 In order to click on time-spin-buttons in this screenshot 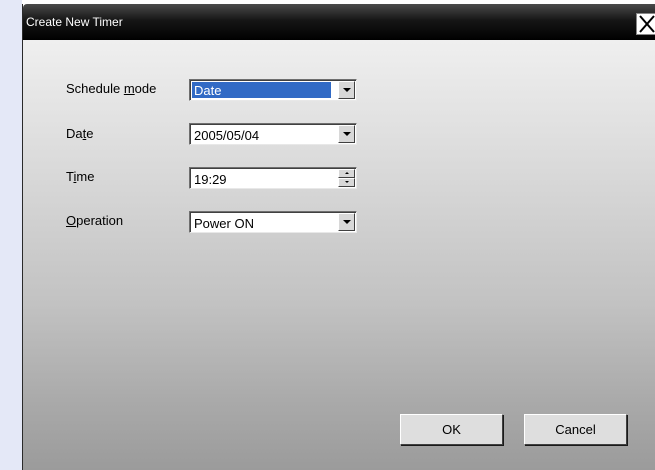, I will do `click(346, 178)`.